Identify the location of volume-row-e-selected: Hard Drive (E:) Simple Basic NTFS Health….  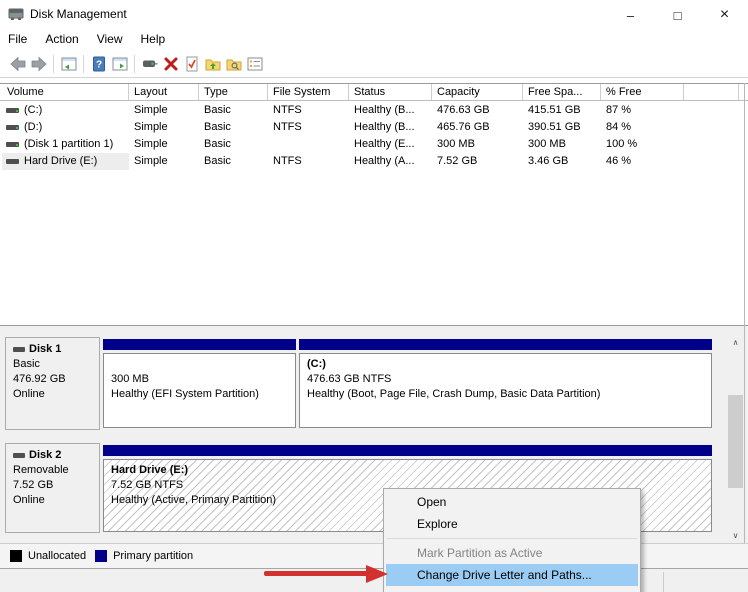
(374, 161).